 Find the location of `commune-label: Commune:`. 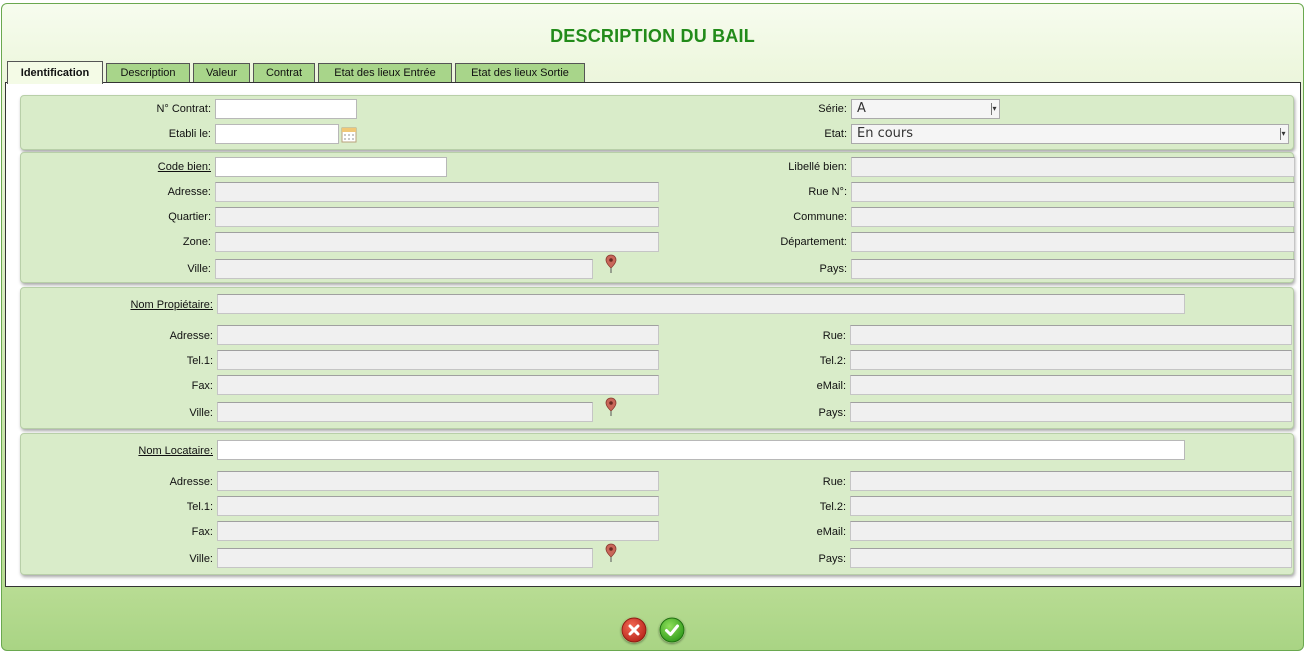

commune-label: Commune: is located at coordinates (820, 217).